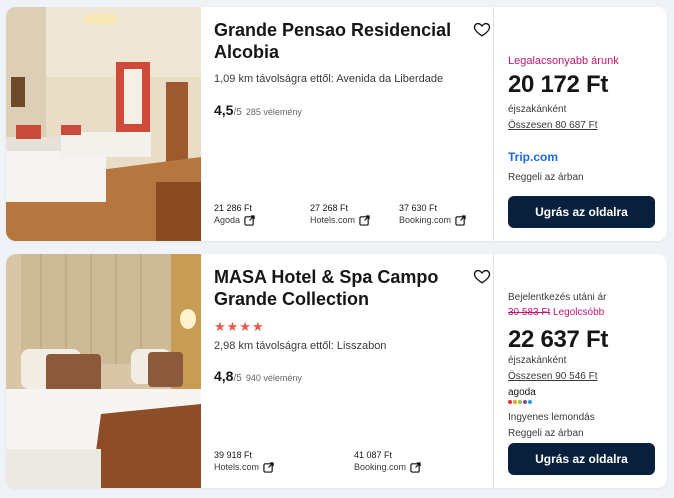 This screenshot has width=674, height=498. I want to click on total-price-link: Összesen 90 546 Ft, so click(553, 376).